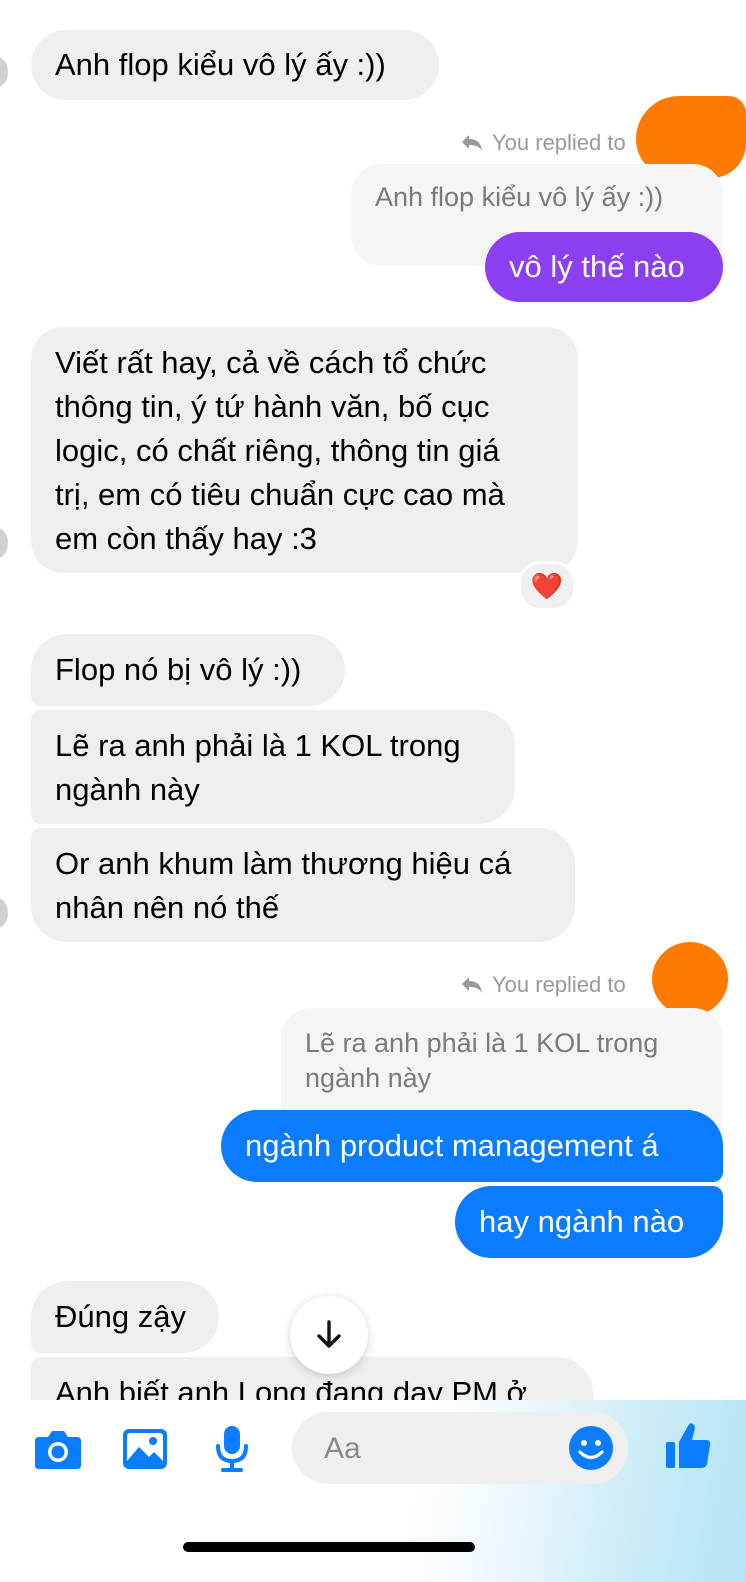 The image size is (746, 1582). What do you see at coordinates (125, 1317) in the screenshot?
I see `incoming-message: Đúng zậy` at bounding box center [125, 1317].